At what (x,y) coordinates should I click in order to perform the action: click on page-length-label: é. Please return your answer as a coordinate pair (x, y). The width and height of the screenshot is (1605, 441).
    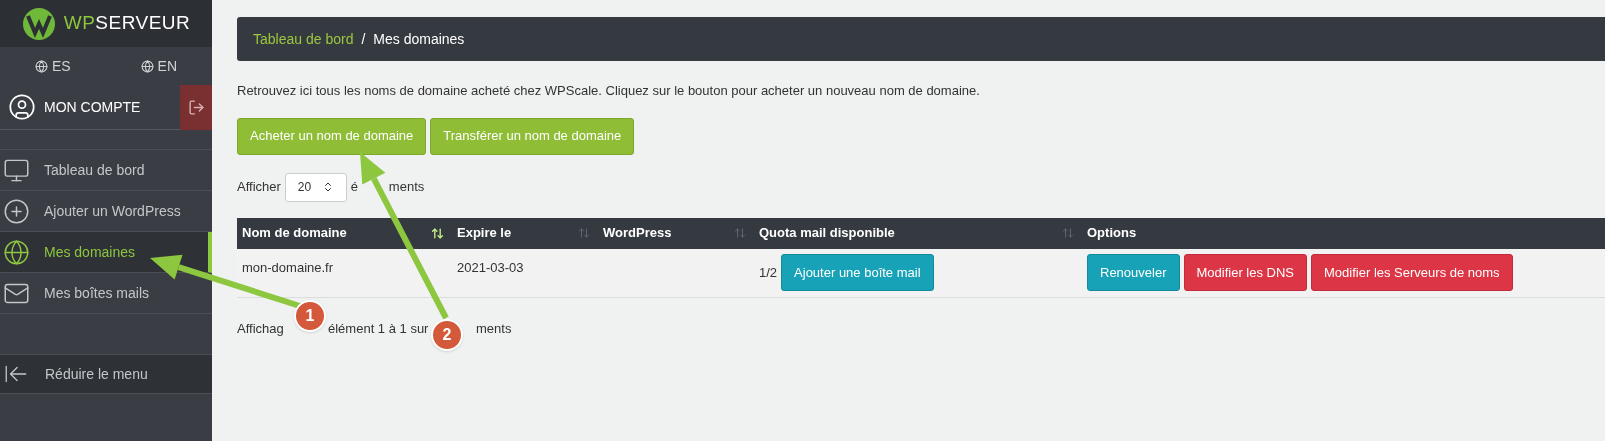
    Looking at the image, I should click on (354, 187).